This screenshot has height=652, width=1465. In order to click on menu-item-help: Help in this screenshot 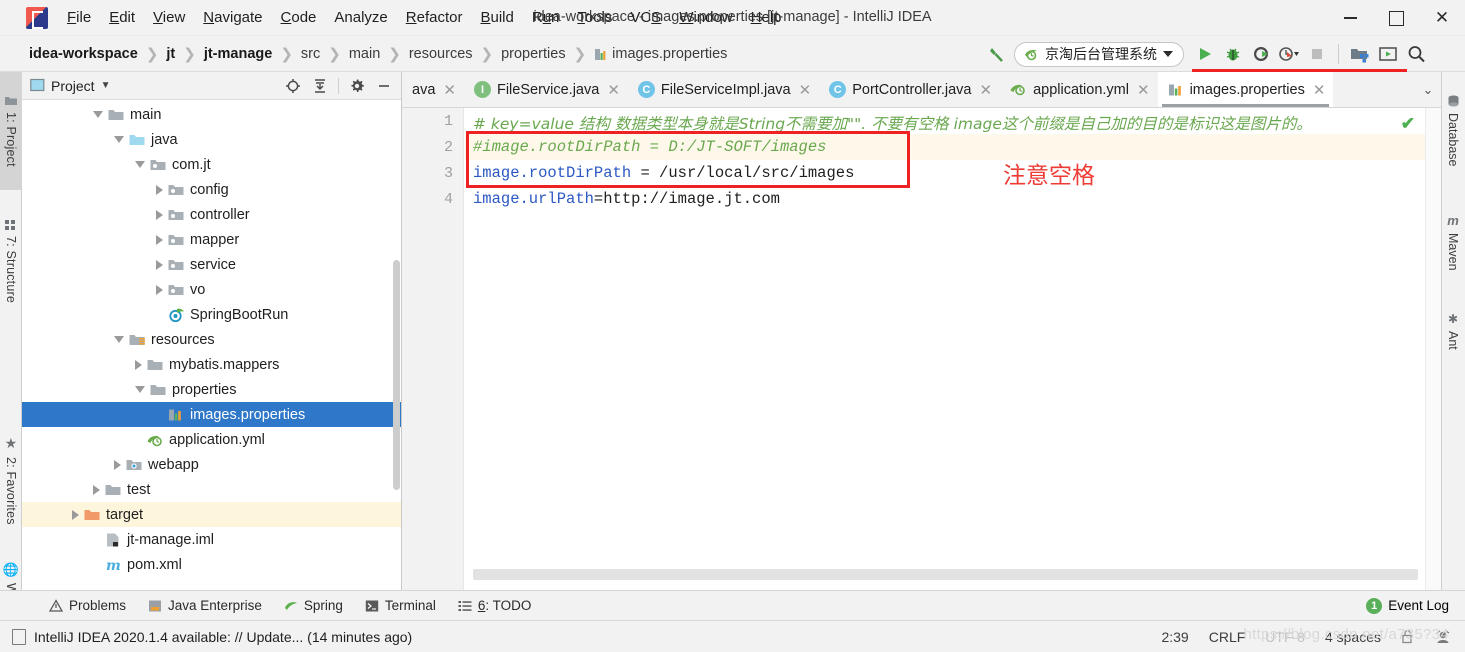, I will do `click(766, 17)`.